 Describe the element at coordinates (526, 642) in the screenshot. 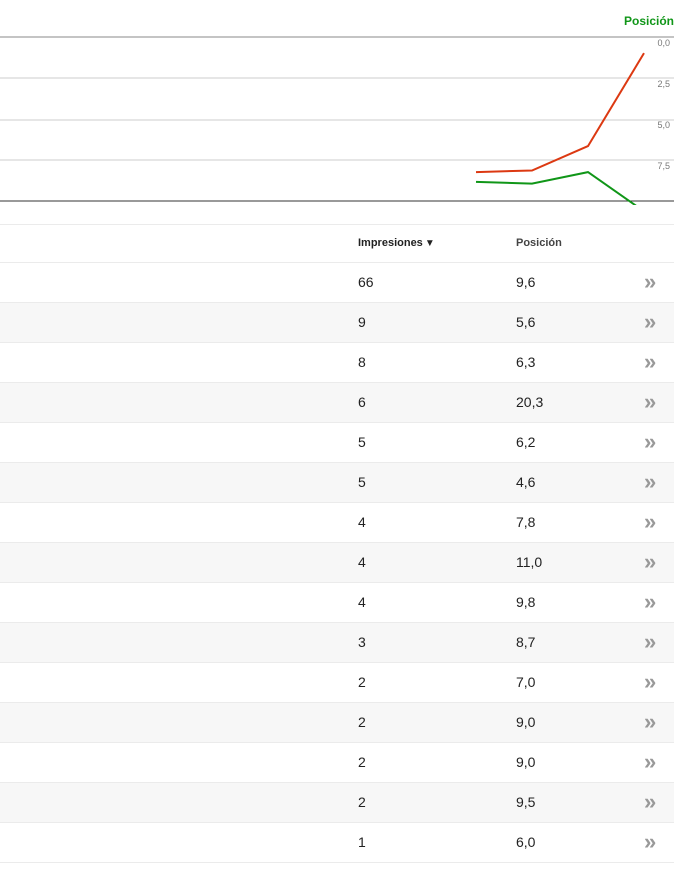

I see `position-cell: 8,7` at that location.